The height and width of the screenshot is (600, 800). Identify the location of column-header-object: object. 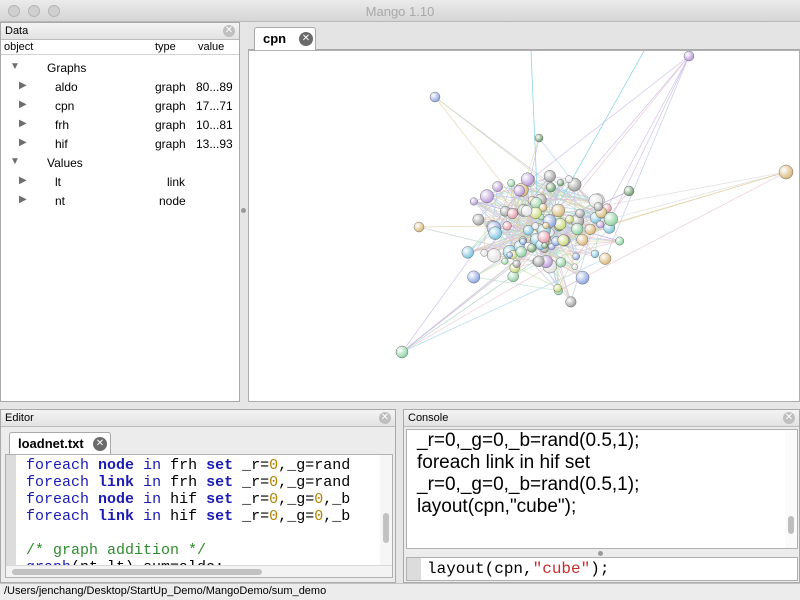
(18, 47).